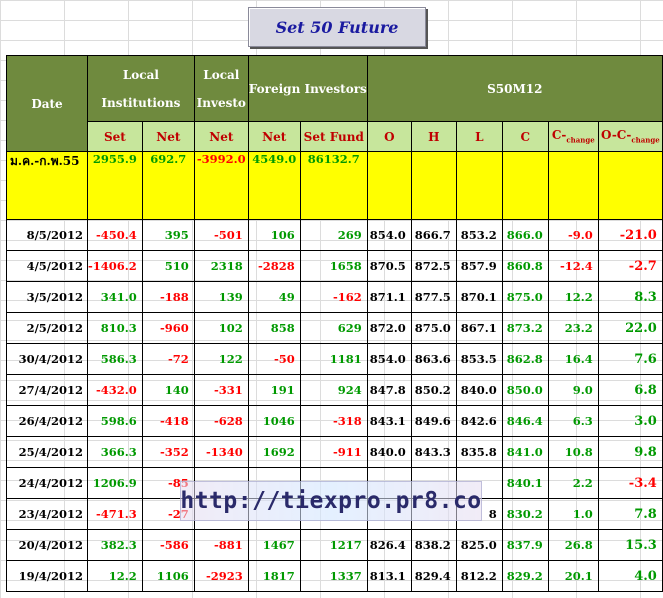 The height and width of the screenshot is (598, 663). What do you see at coordinates (525, 390) in the screenshot?
I see `row-cell: 850.0` at bounding box center [525, 390].